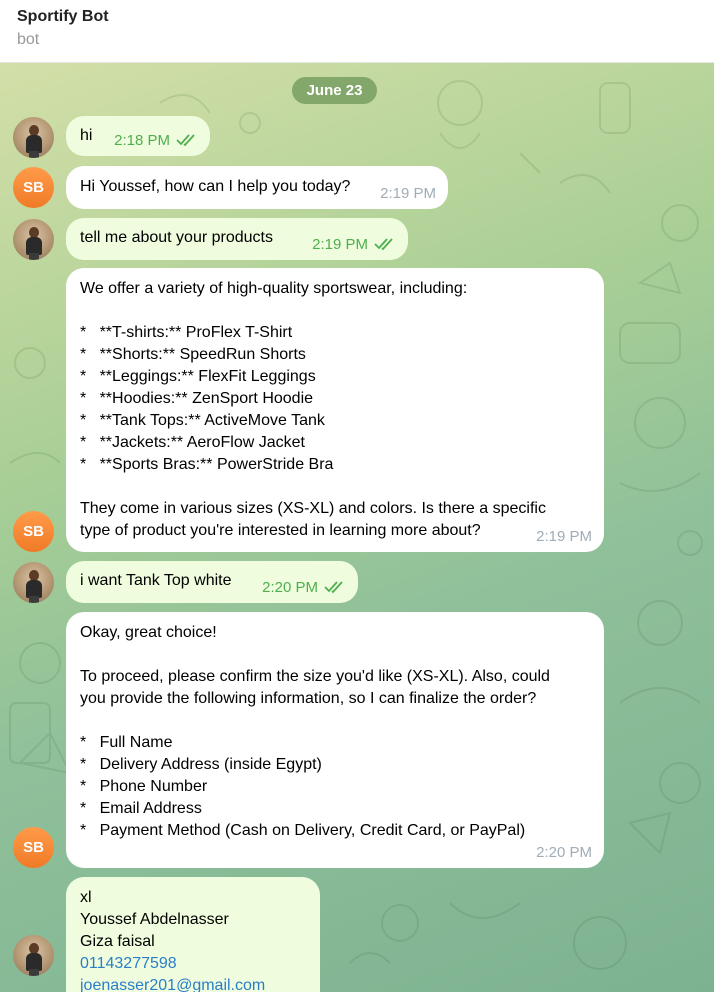 Image resolution: width=714 pixels, height=992 pixels. Describe the element at coordinates (117, 941) in the screenshot. I see `message-line: Giza faisal` at that location.